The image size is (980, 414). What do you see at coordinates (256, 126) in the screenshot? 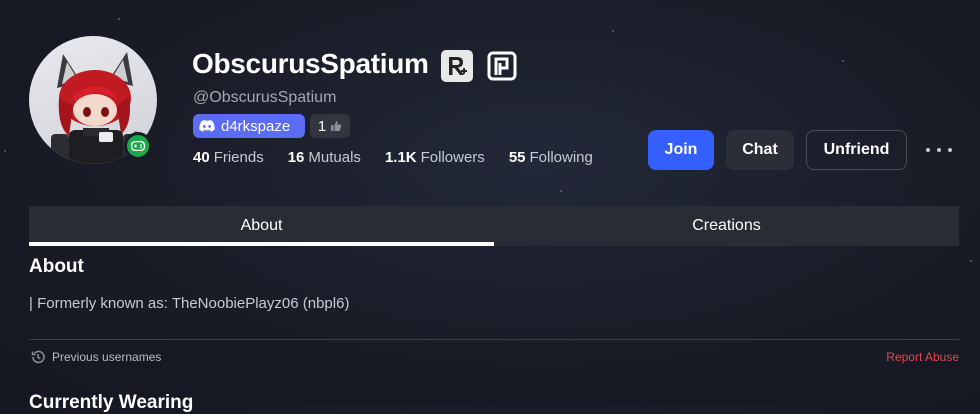
I see `discord-handle: d4rkspaze` at bounding box center [256, 126].